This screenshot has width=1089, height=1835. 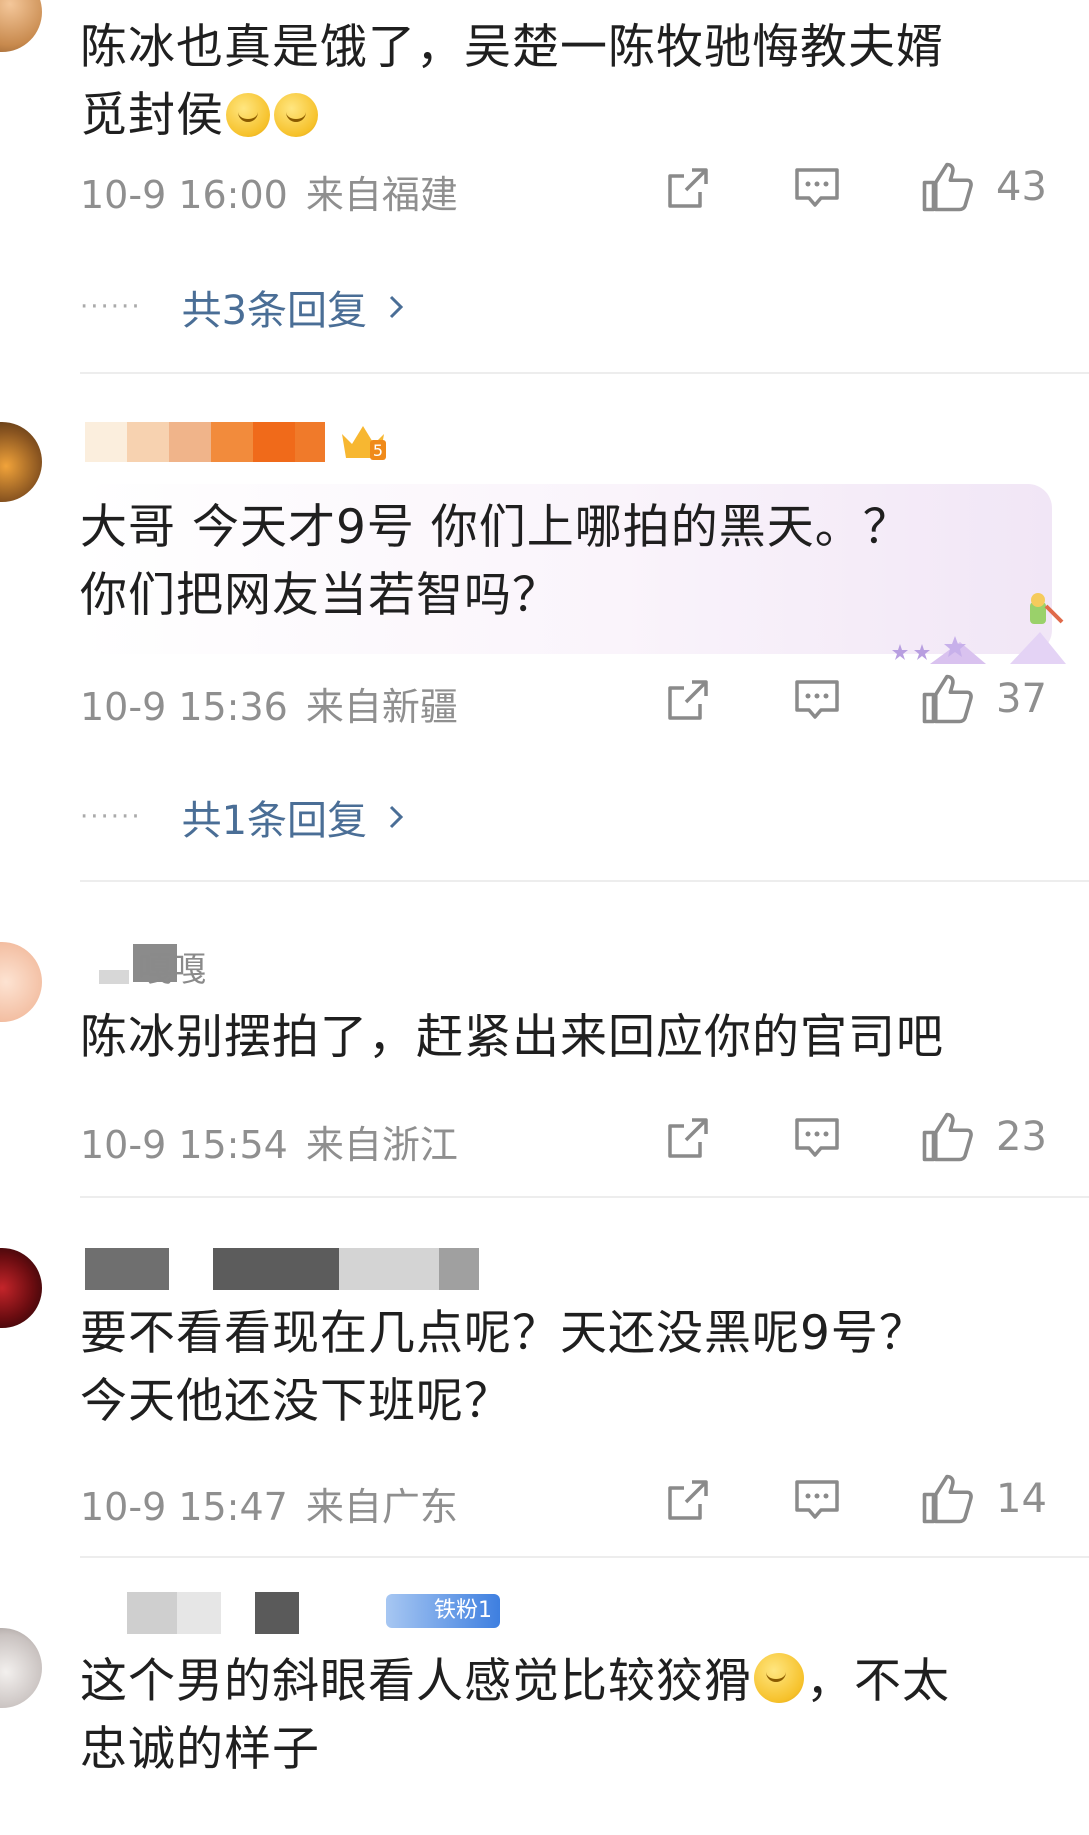 What do you see at coordinates (381, 1145) in the screenshot?
I see `comment-location: 来自浙江` at bounding box center [381, 1145].